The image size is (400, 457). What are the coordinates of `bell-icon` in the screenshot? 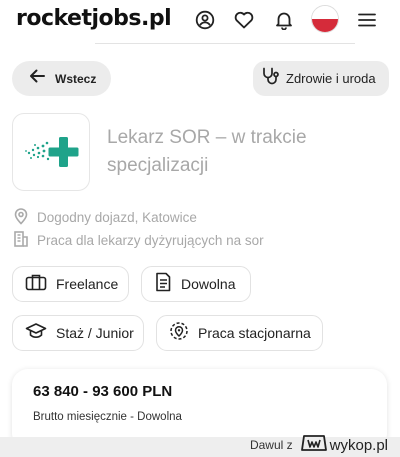 It's located at (284, 20).